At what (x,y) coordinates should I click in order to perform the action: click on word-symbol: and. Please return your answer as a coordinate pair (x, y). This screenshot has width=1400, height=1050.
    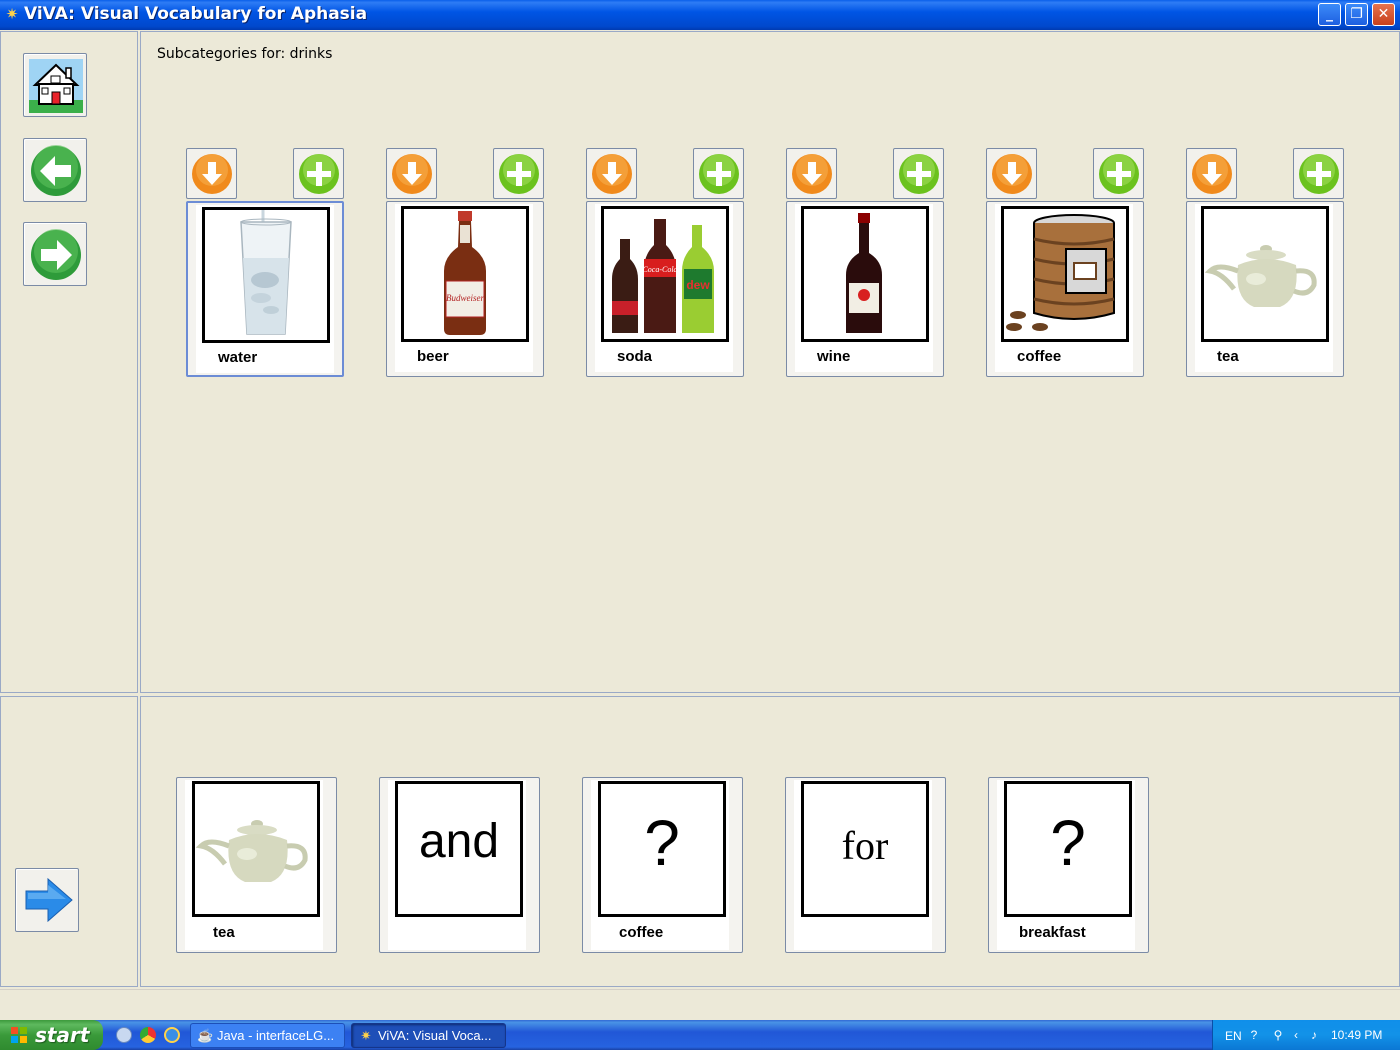
    Looking at the image, I should click on (459, 841).